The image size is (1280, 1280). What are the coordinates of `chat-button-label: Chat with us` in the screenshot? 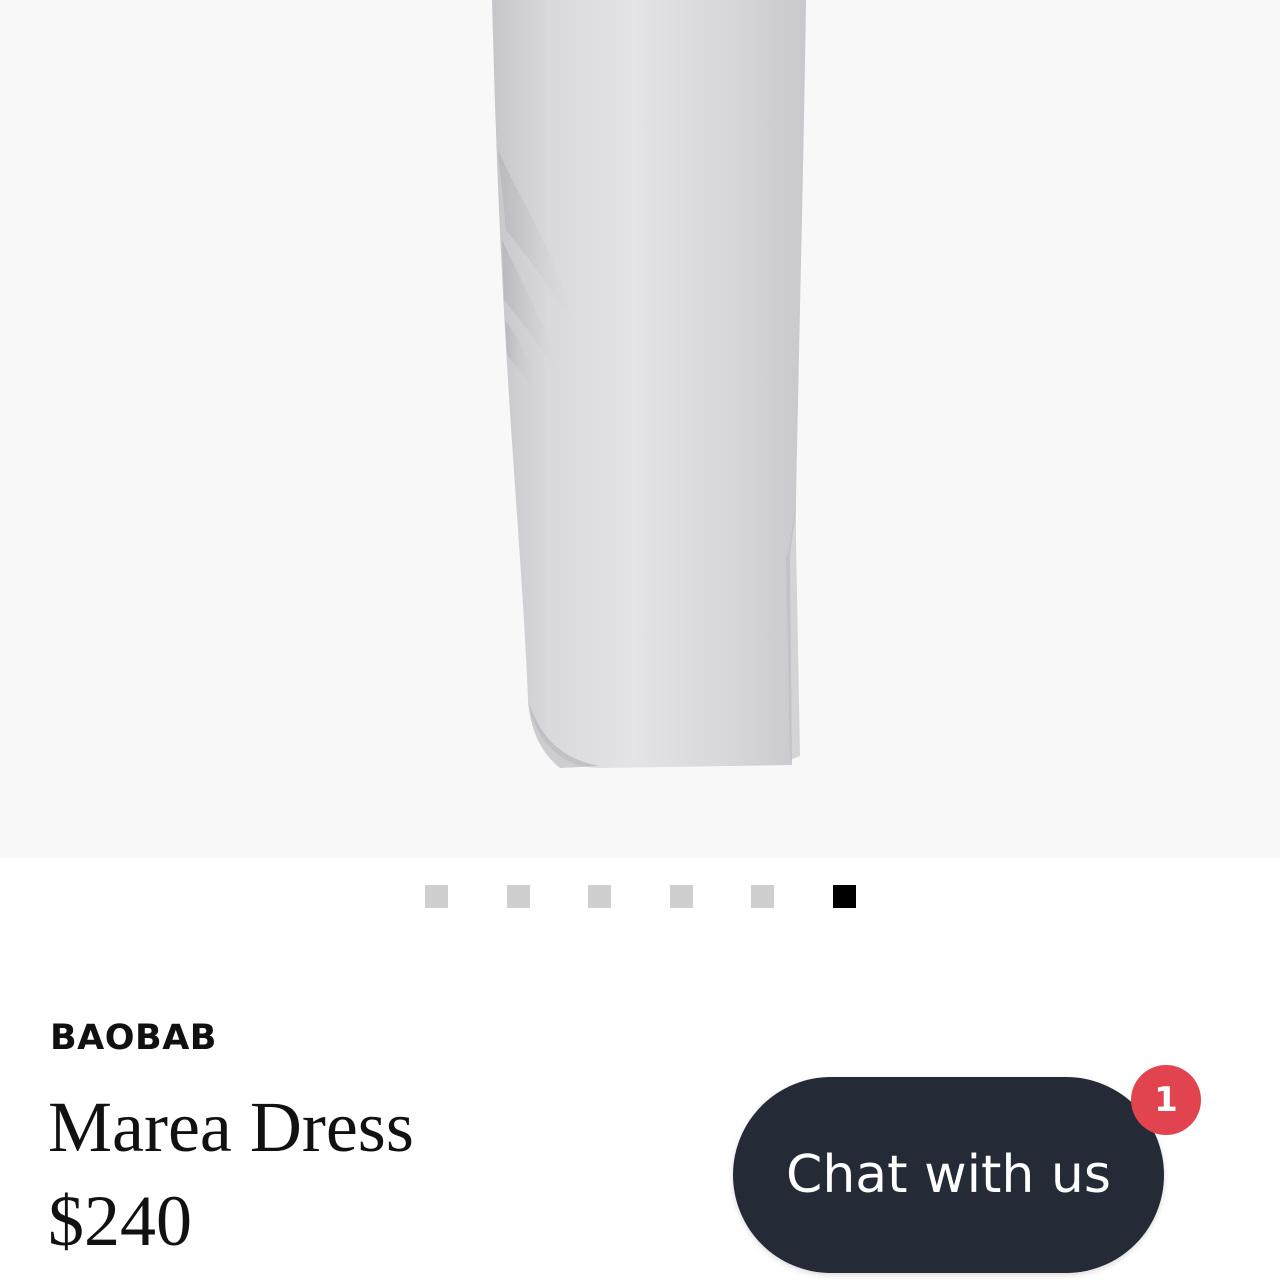 It's located at (948, 1175).